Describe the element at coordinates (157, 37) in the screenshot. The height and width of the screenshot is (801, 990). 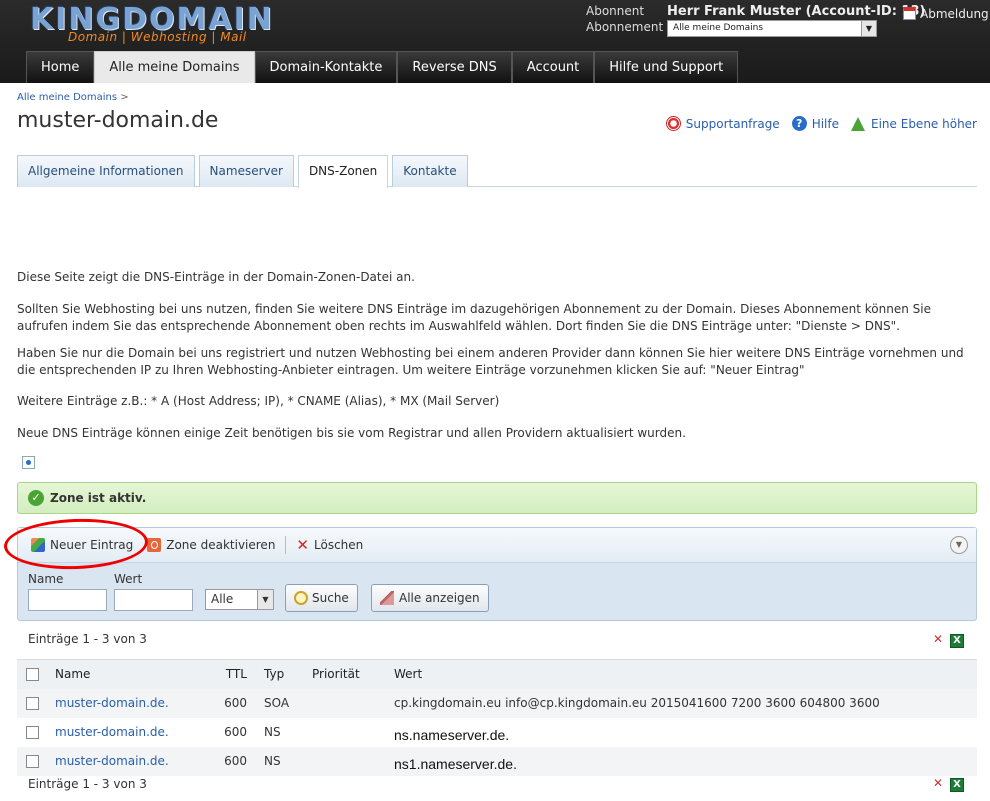
I see `logo-tagline: Domain | Webhosting | Mail` at that location.